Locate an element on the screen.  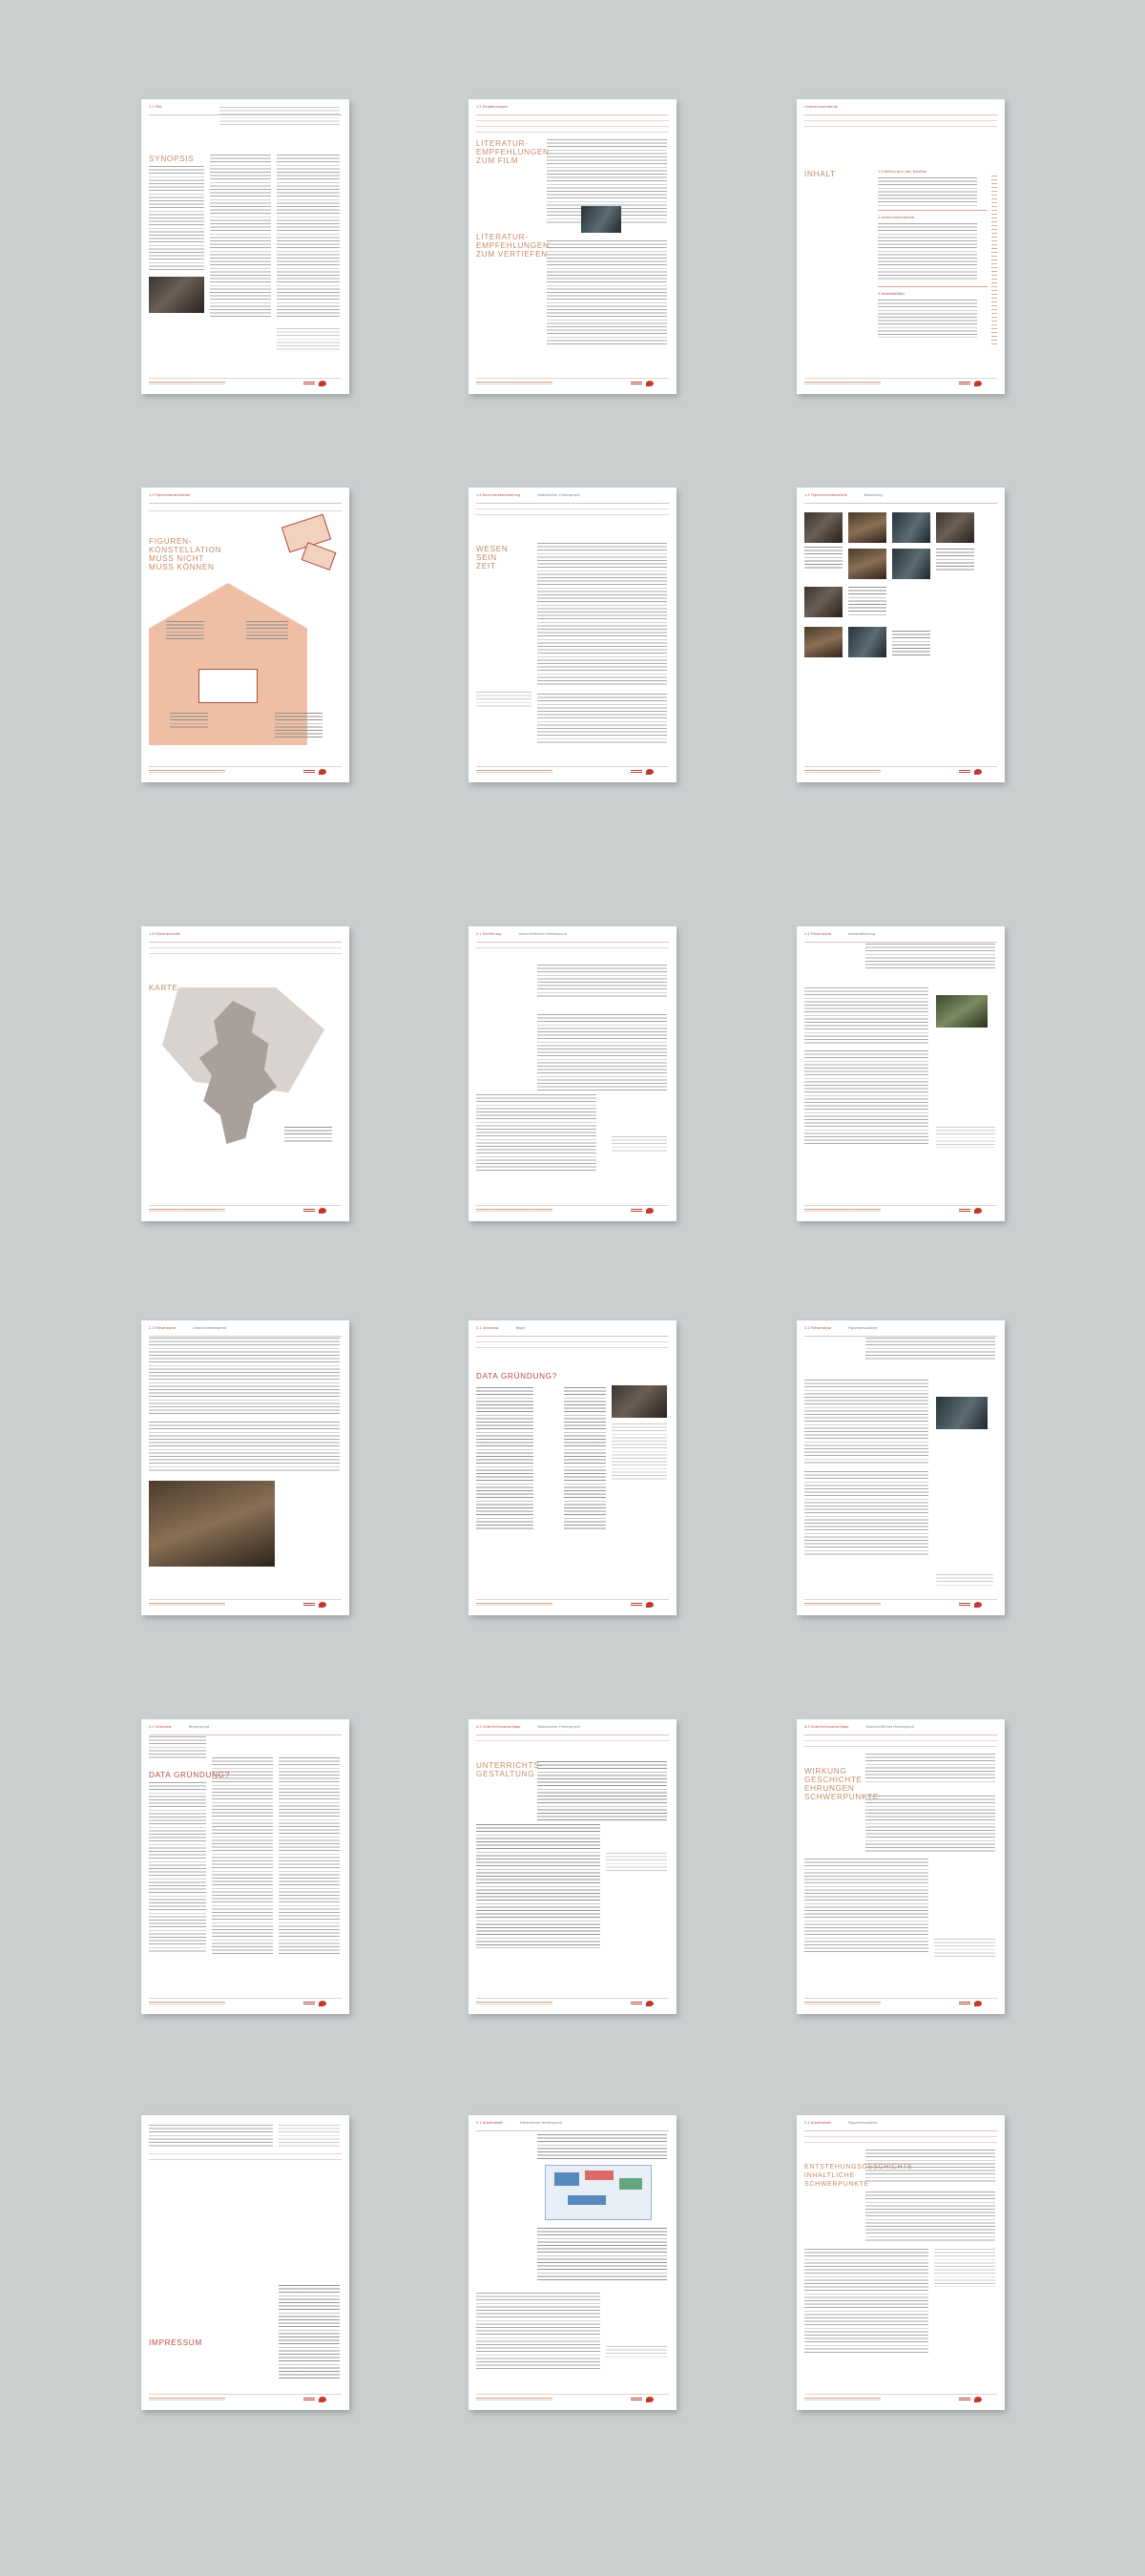
page-10-materials: 2.3 Filmanalyse Unterrichtsmaterial is located at coordinates (245, 1467).